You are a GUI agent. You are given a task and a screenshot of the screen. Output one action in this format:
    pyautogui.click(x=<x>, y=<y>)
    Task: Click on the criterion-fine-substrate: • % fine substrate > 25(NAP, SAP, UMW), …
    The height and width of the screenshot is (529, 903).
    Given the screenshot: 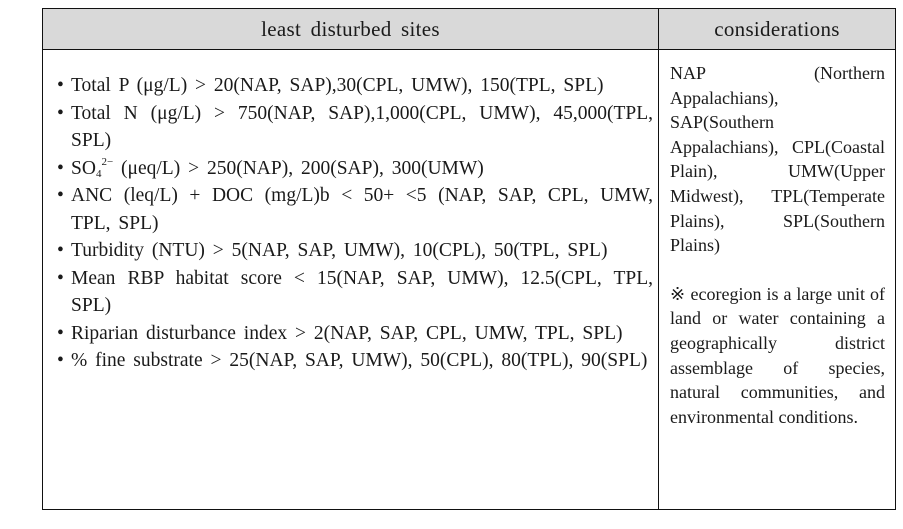 What is the action you would take?
    pyautogui.click(x=355, y=361)
    